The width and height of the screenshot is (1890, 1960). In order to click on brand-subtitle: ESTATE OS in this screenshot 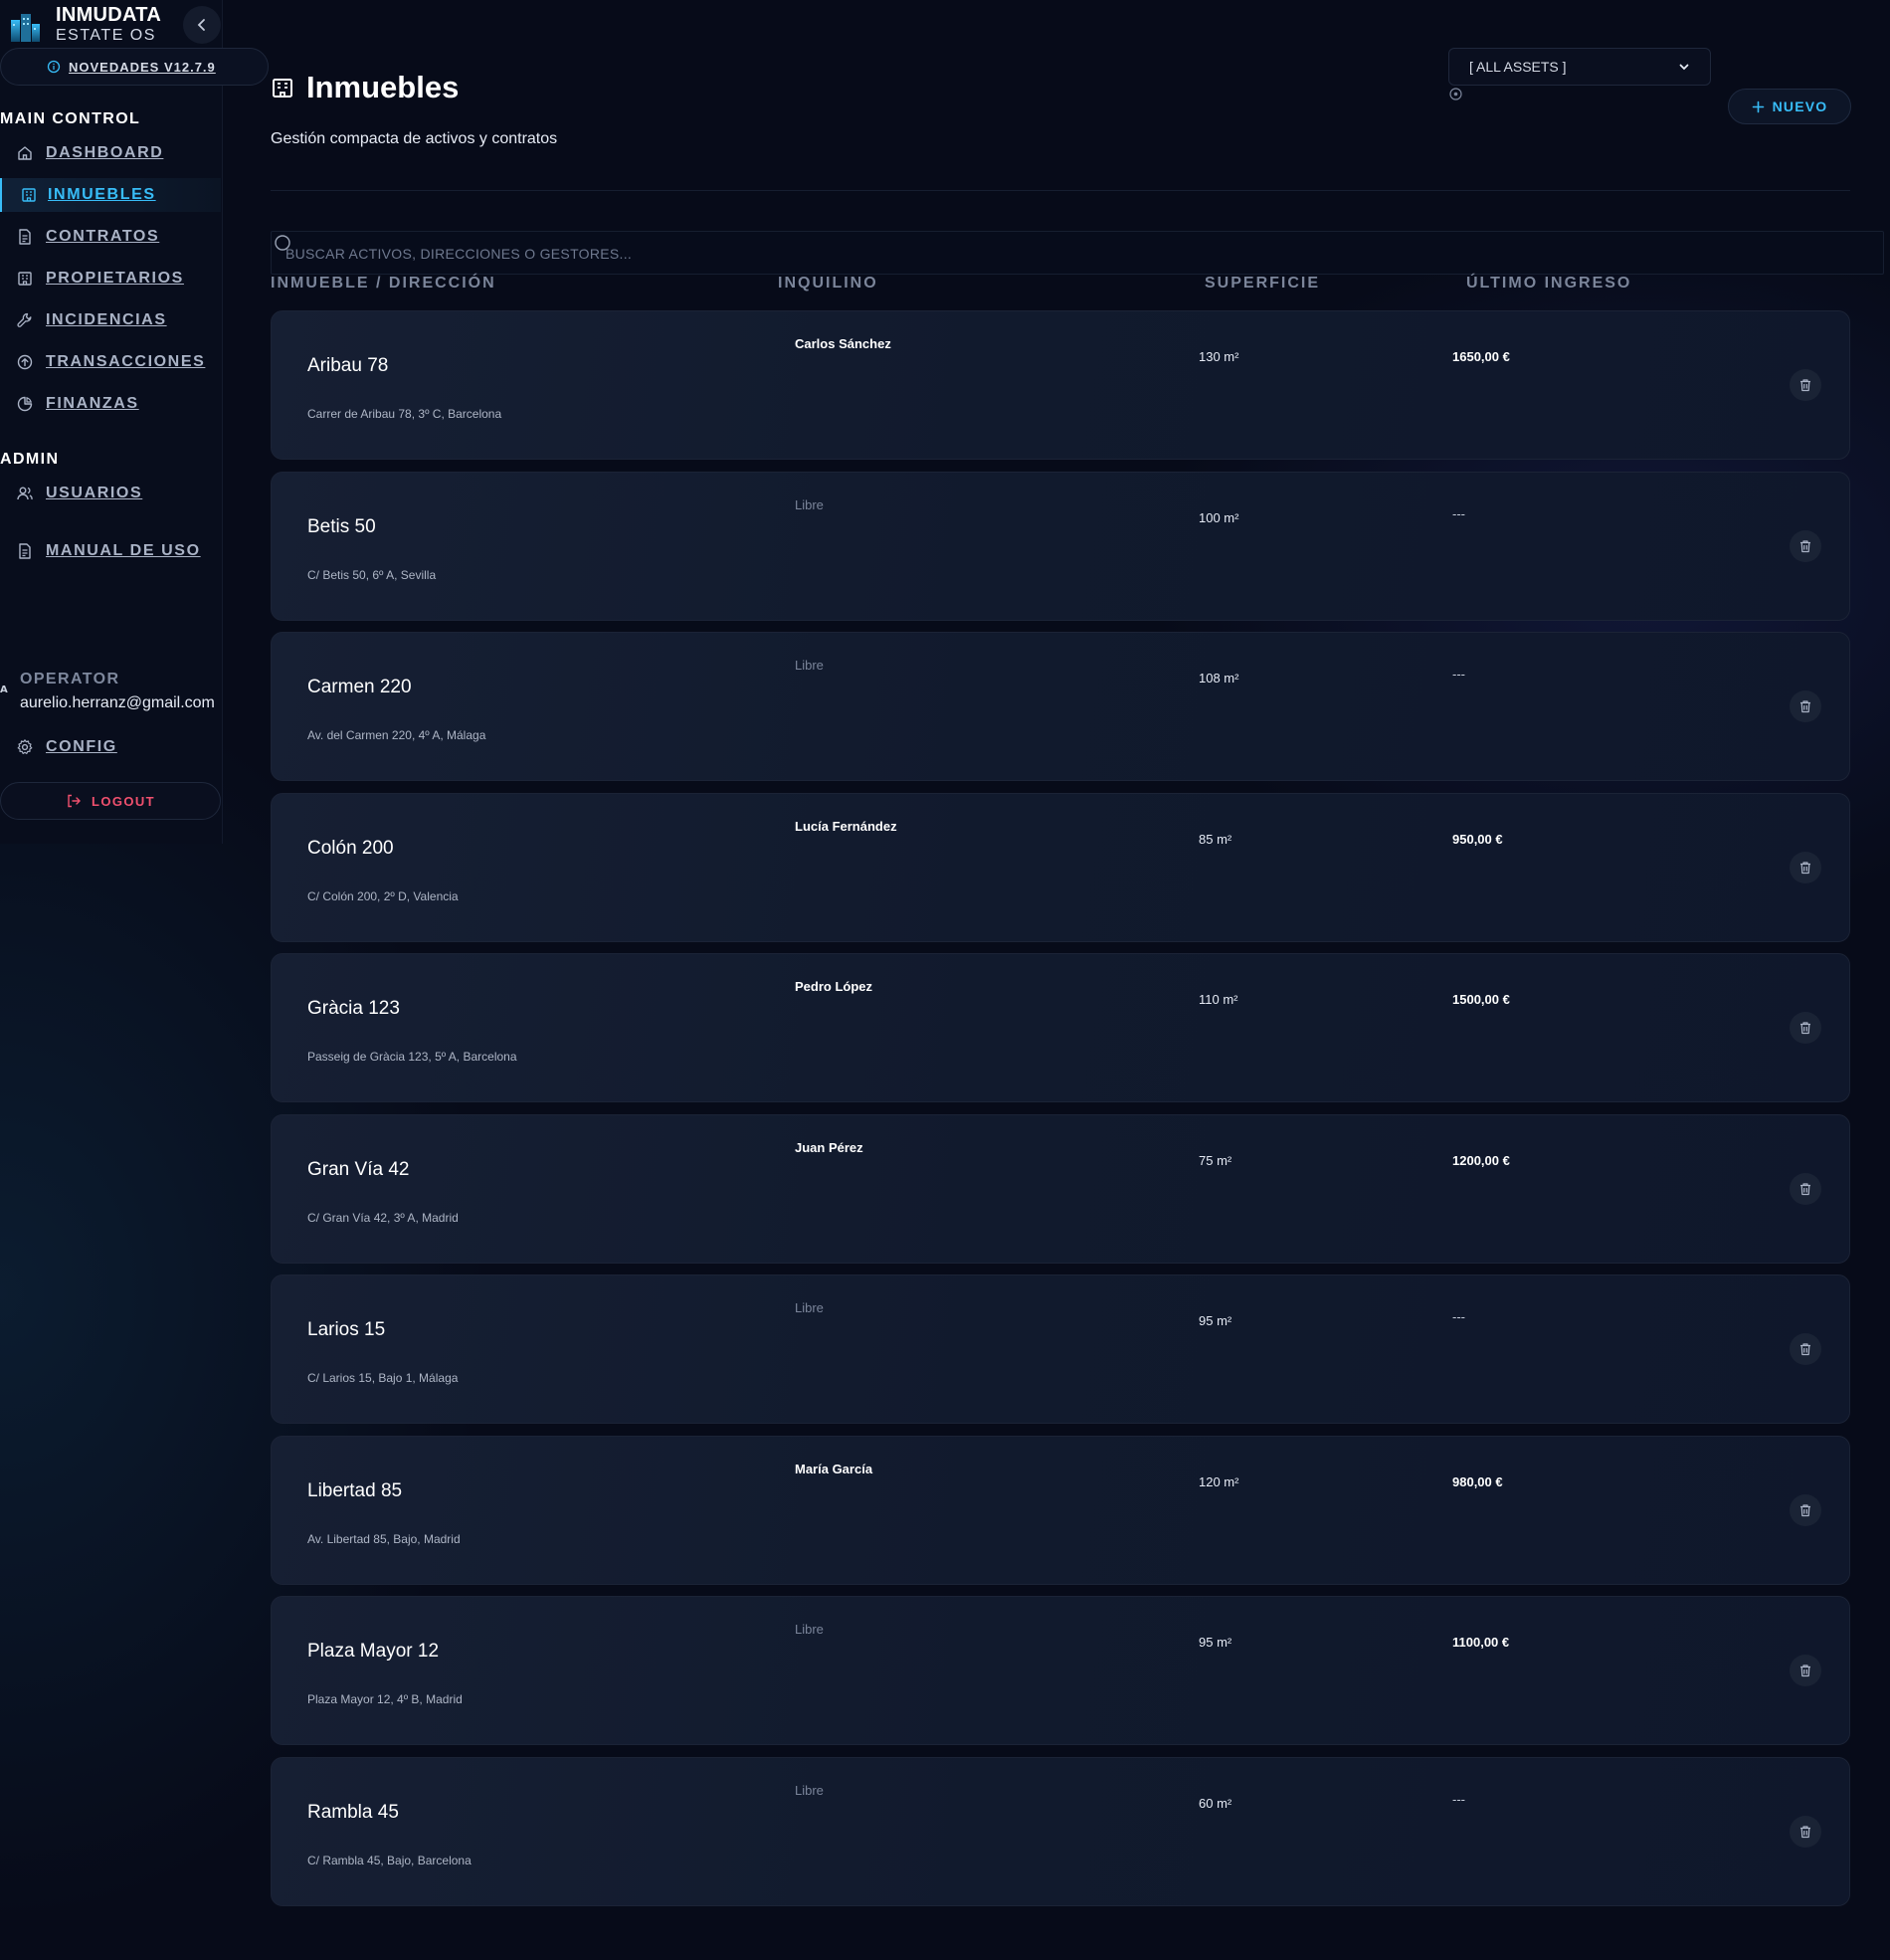, I will do `click(106, 35)`.